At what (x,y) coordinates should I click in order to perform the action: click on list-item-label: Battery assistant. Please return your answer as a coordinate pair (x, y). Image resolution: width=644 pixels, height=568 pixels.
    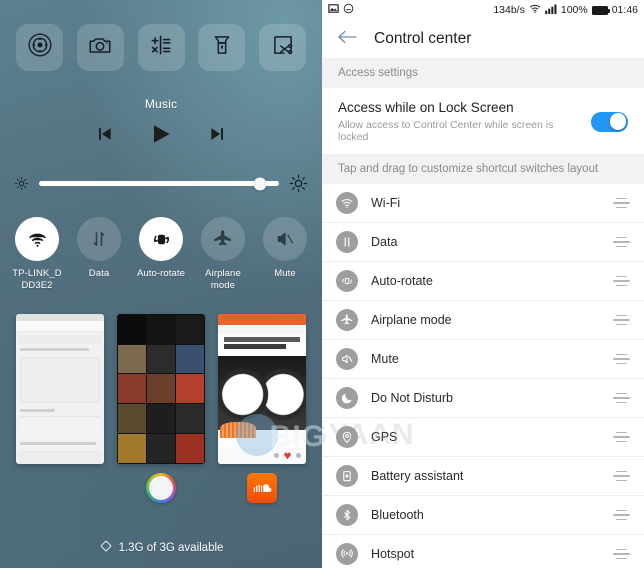
    Looking at the image, I should click on (417, 476).